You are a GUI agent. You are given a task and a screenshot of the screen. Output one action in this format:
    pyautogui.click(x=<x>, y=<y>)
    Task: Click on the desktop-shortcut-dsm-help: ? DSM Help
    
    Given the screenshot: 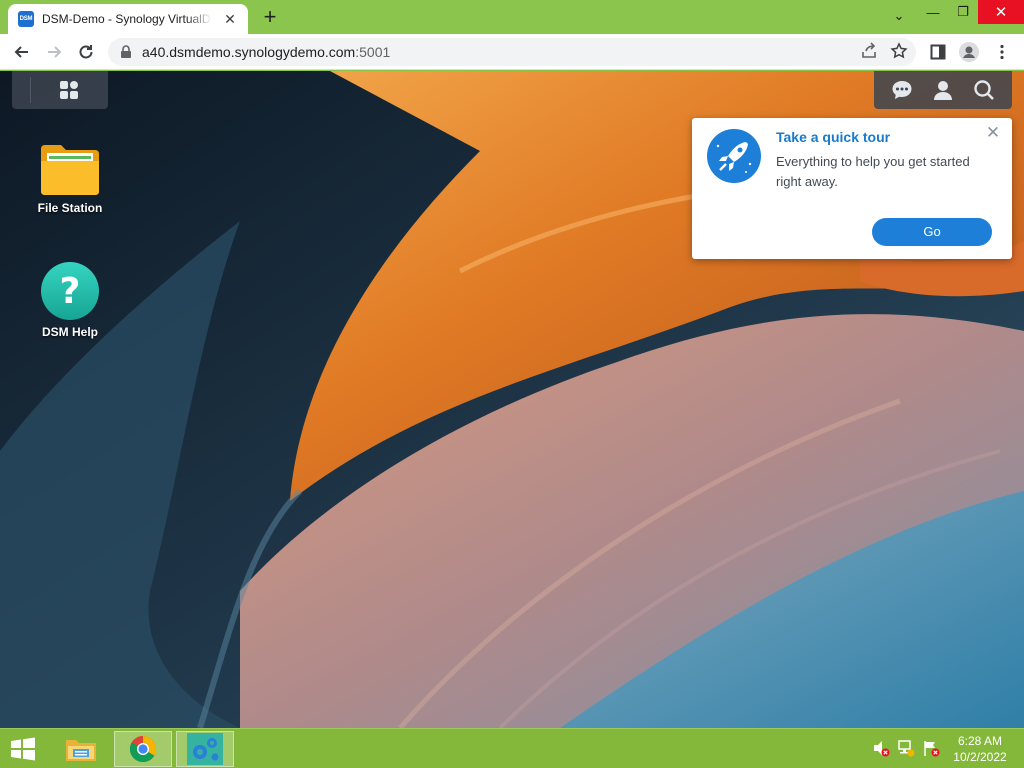 What is the action you would take?
    pyautogui.click(x=70, y=300)
    